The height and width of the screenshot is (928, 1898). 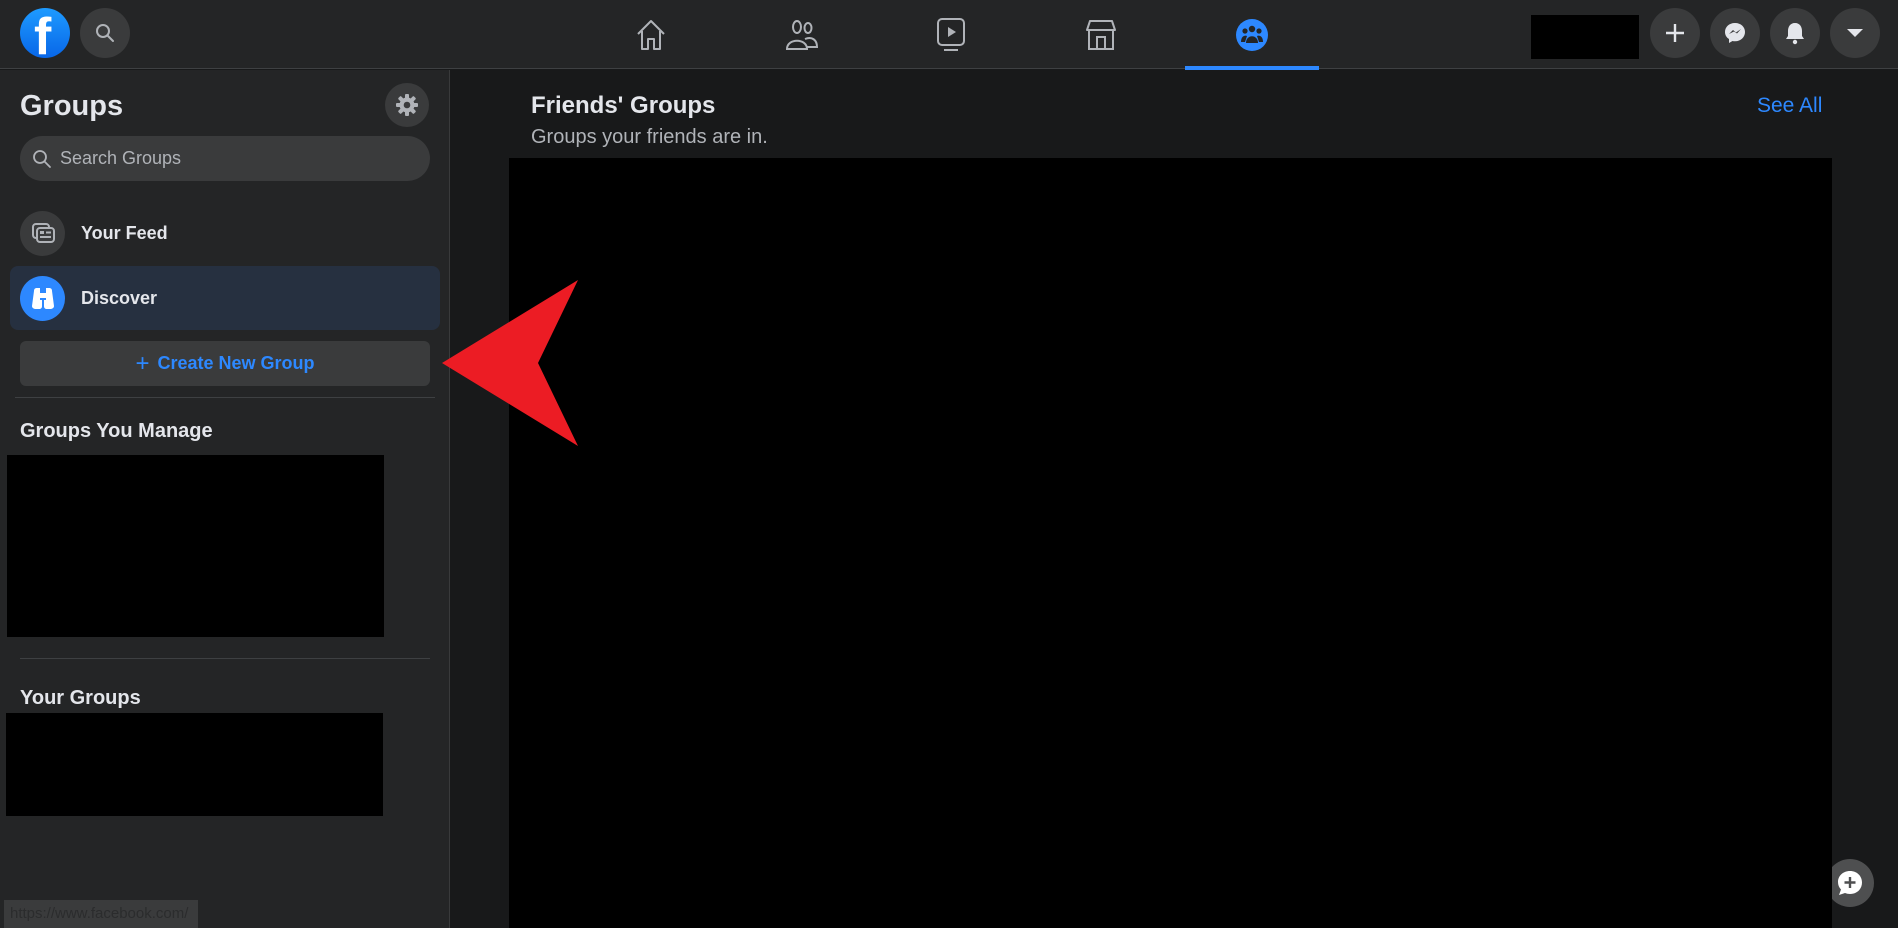 I want to click on watch-icon, so click(x=951, y=34).